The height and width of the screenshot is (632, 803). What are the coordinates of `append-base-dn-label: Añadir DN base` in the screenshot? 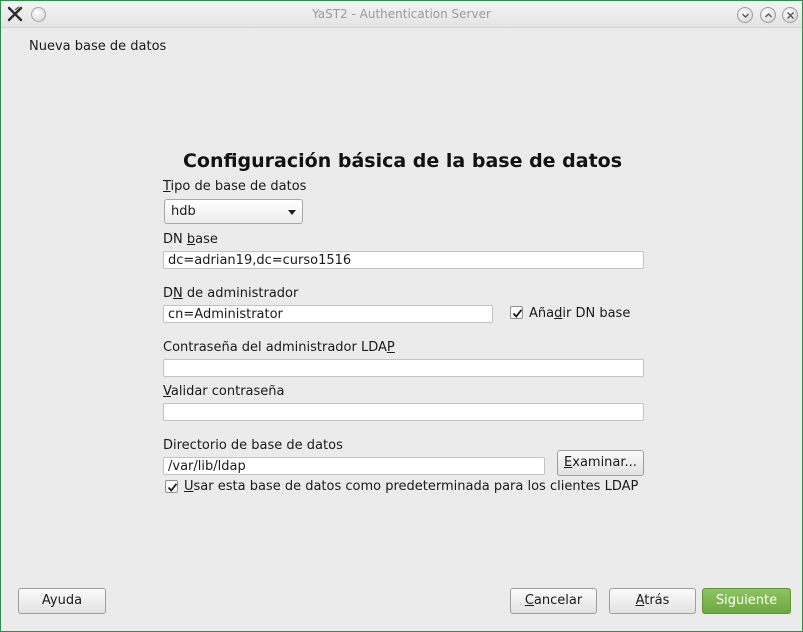 It's located at (579, 313).